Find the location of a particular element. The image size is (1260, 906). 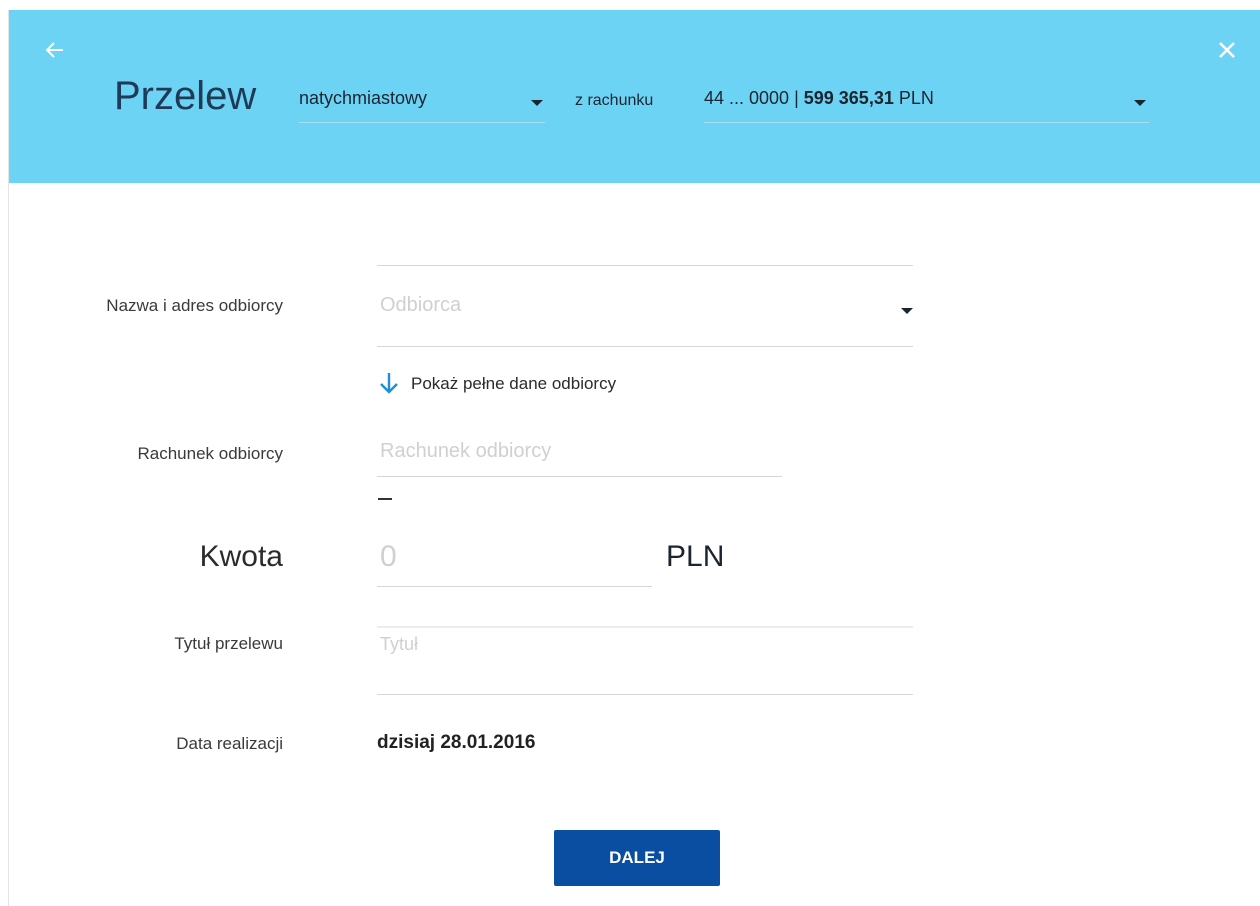

recipient-account-placeholder: Rachunek odbiorcy is located at coordinates (466, 451).